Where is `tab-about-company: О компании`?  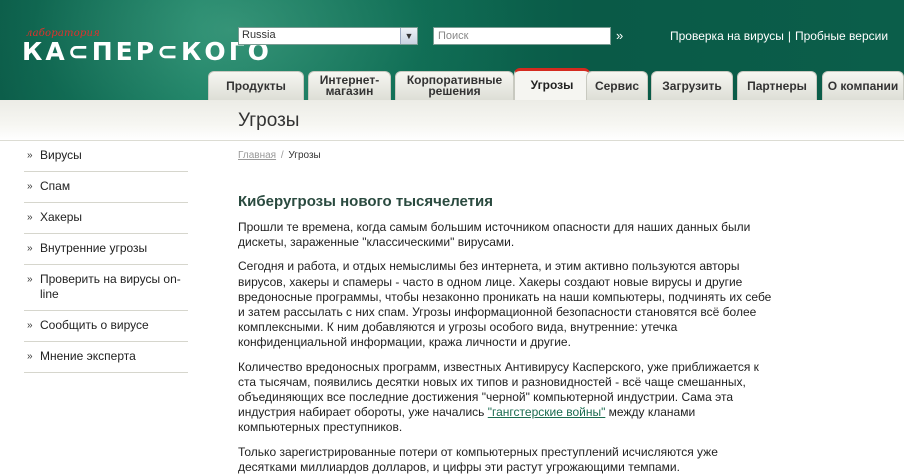
tab-about-company: О компании is located at coordinates (863, 85).